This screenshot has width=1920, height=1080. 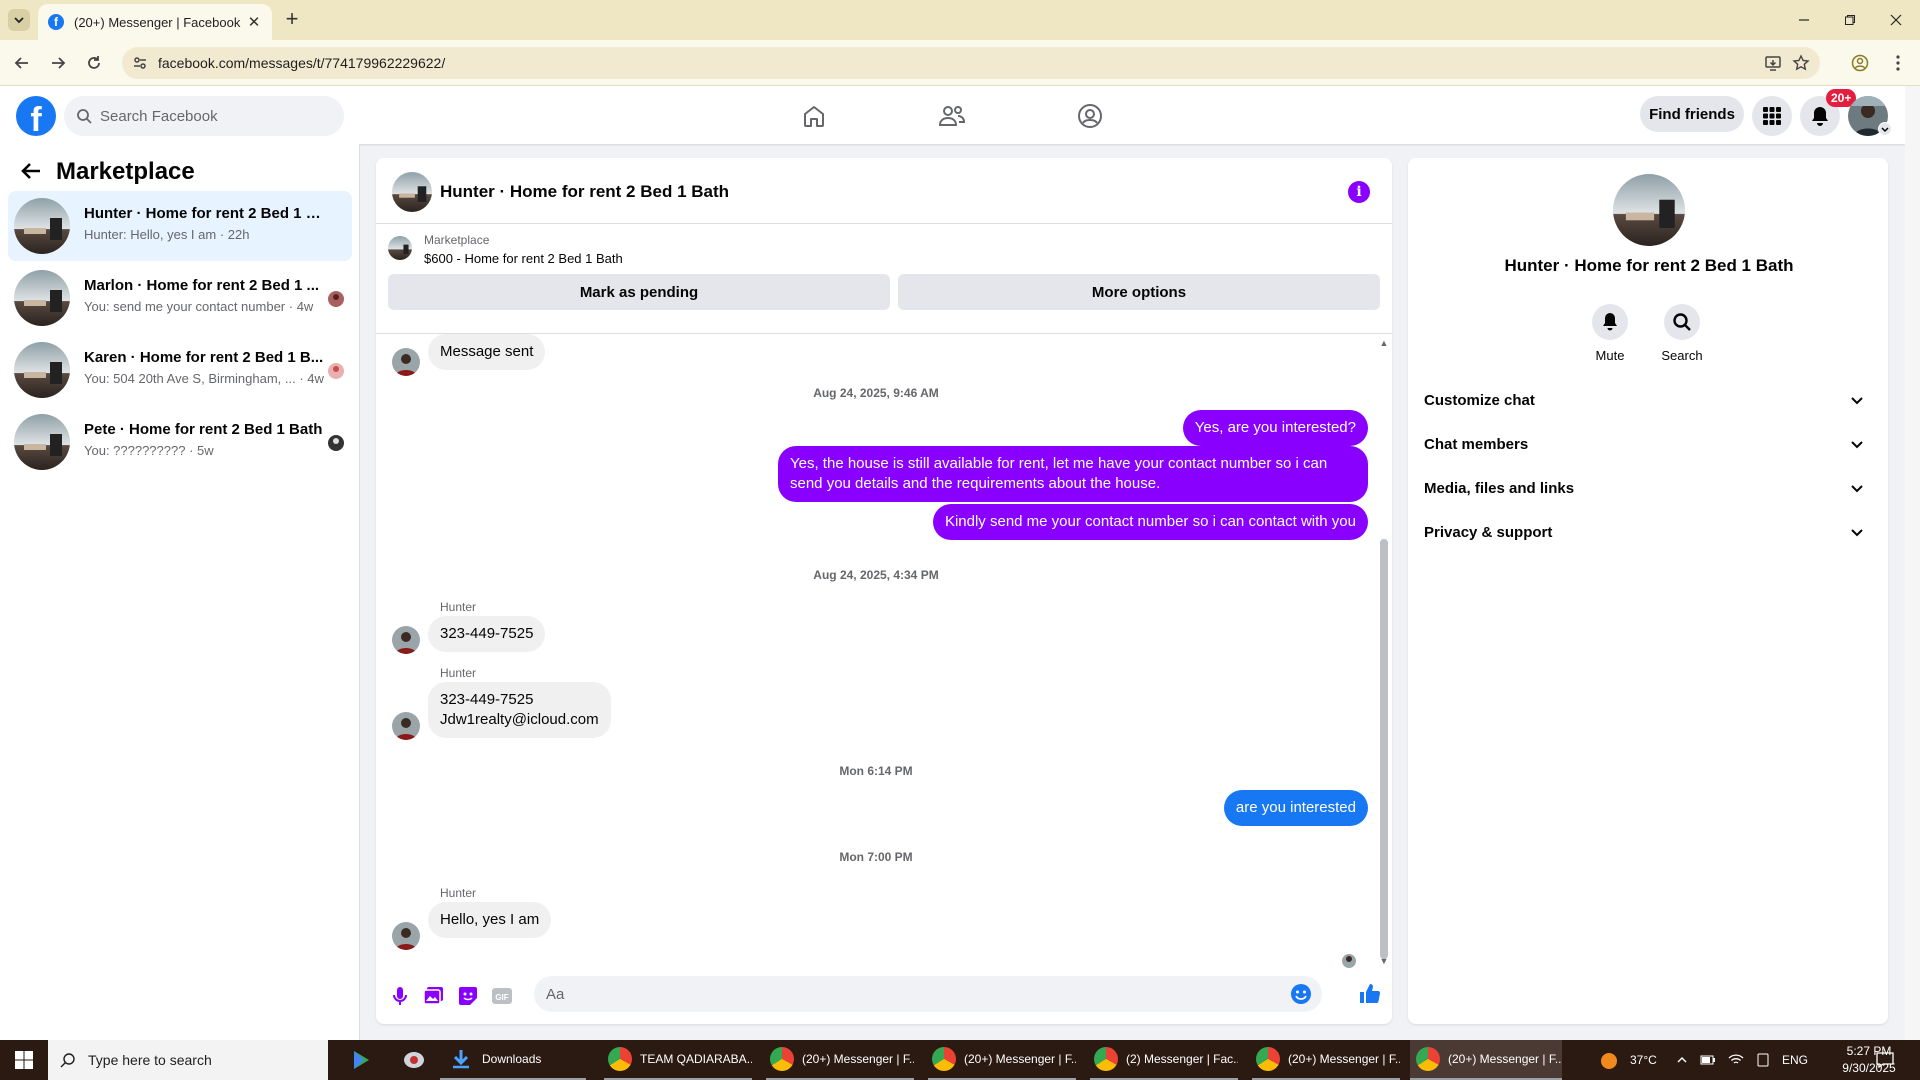 I want to click on timestamp: Mon 7:00 PM, so click(x=876, y=857).